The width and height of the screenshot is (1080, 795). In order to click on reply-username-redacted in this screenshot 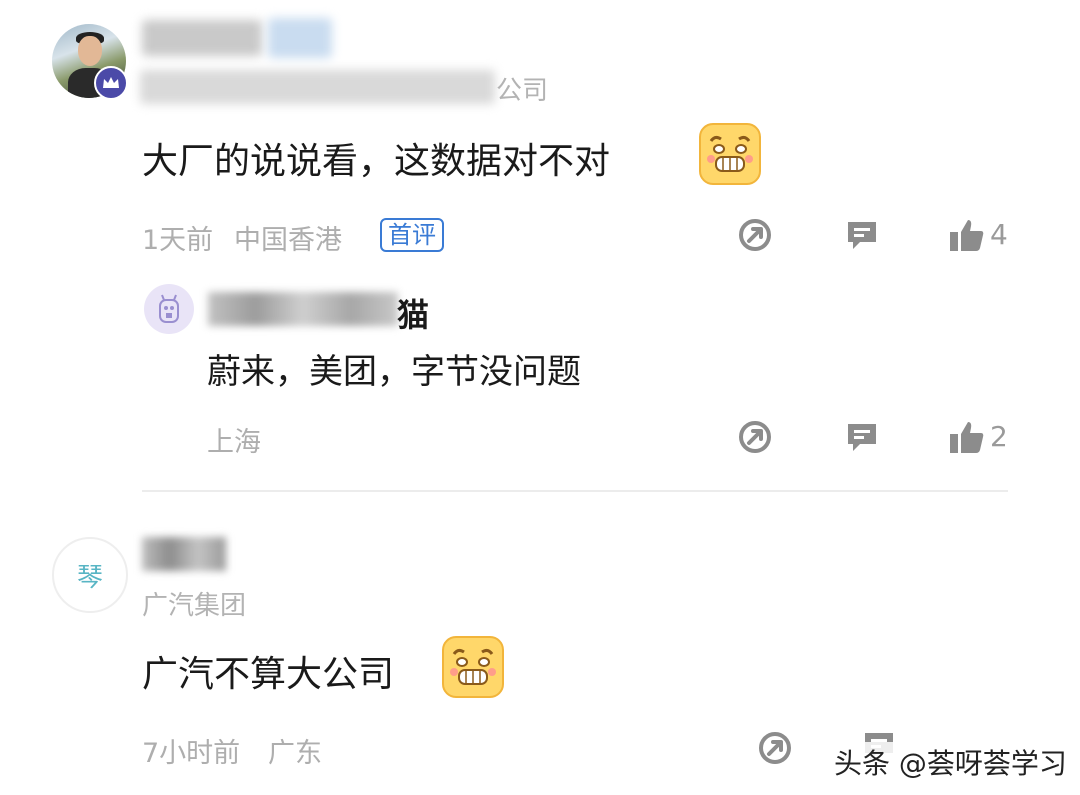, I will do `click(303, 309)`.